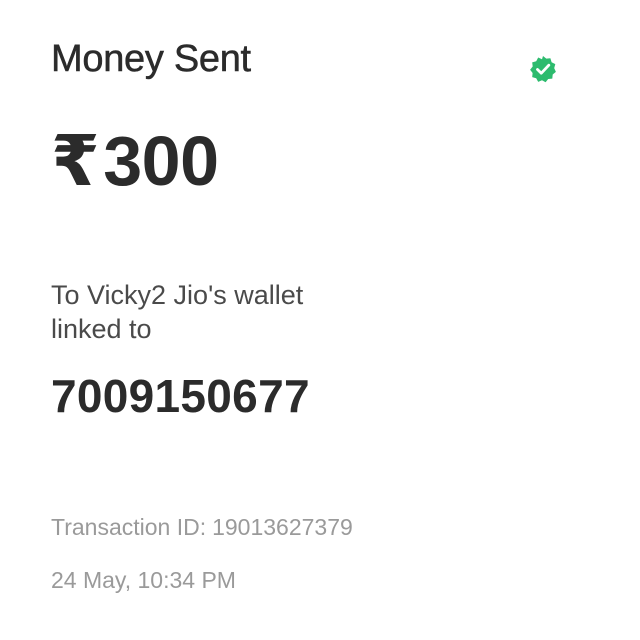  I want to click on amount: ₹ 300, so click(135, 161).